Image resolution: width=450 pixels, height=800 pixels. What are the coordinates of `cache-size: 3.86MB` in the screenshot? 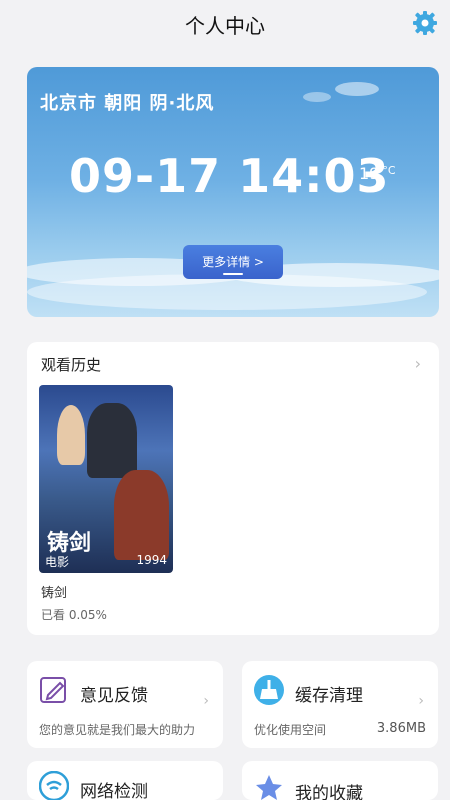 It's located at (401, 728).